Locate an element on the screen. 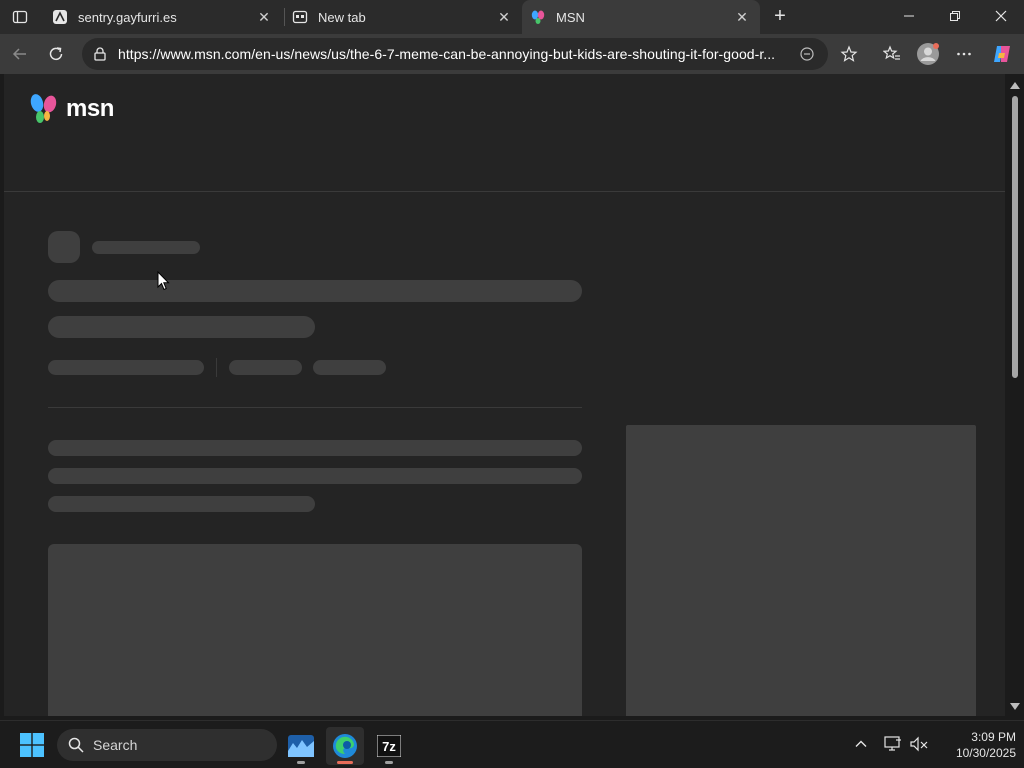 This screenshot has height=768, width=1024. header-divider is located at coordinates (504, 191).